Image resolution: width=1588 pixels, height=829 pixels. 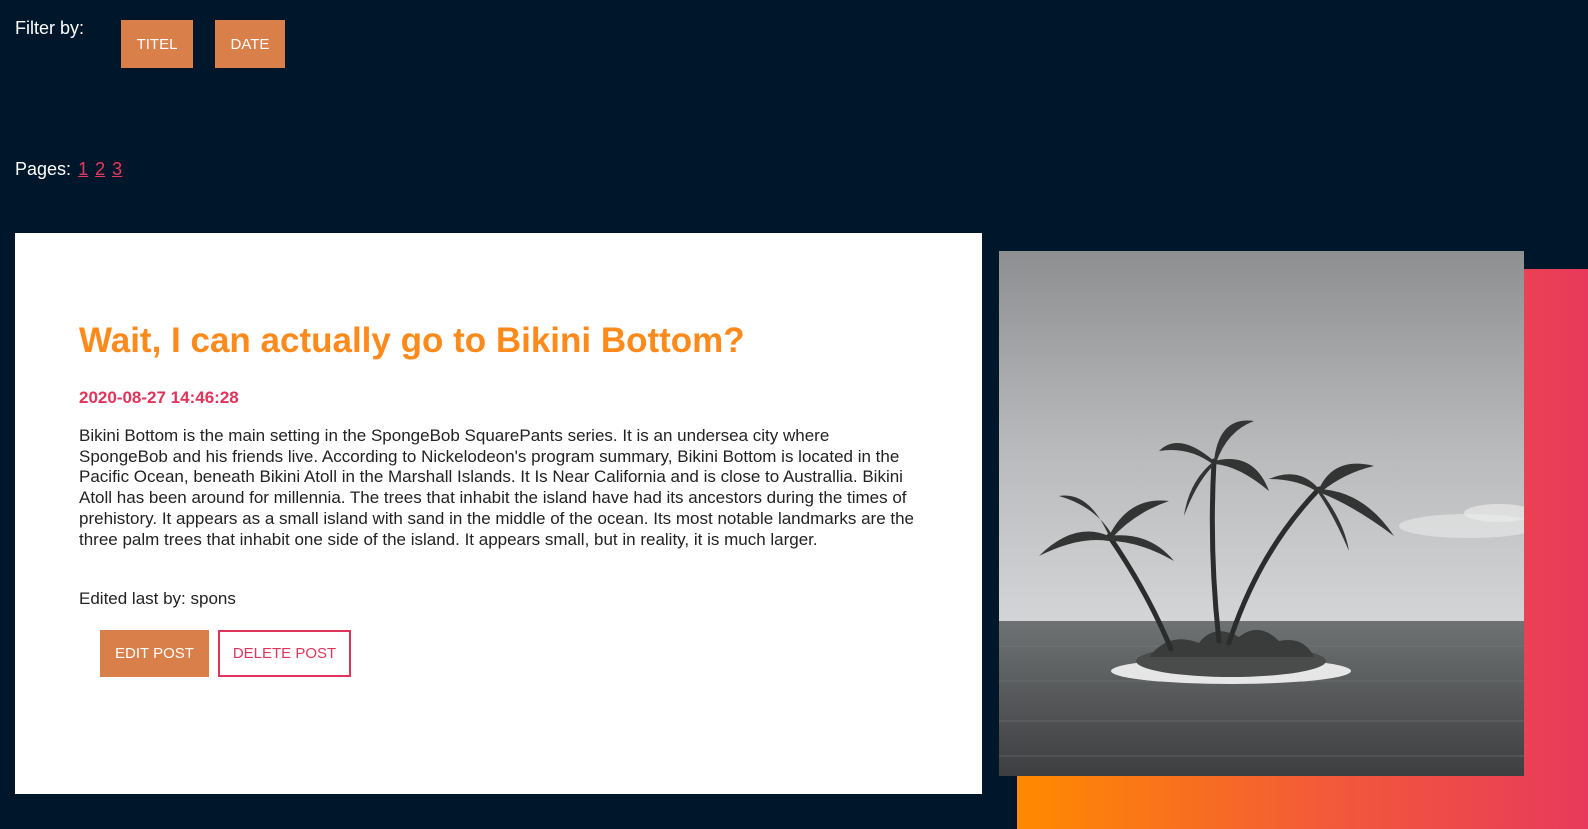 I want to click on page-link-2: 2, so click(x=100, y=169).